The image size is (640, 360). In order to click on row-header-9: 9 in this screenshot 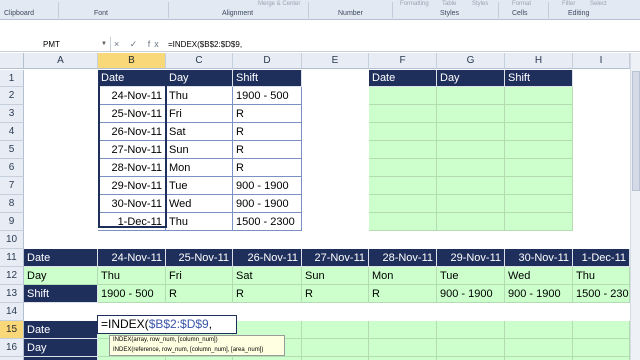, I will do `click(12, 222)`.